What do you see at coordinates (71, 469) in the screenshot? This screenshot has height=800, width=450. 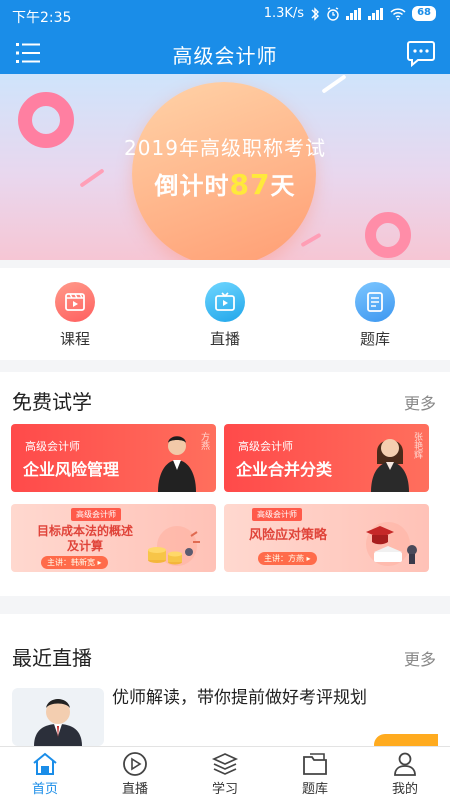 I see `course-title: 企业风险管理` at bounding box center [71, 469].